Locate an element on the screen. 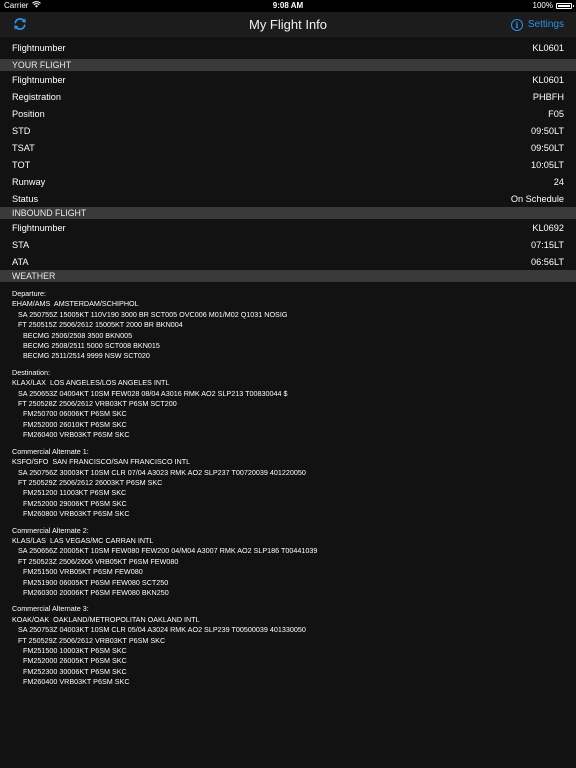  table-row: Flightnumber KL0692 is located at coordinates (288, 227).